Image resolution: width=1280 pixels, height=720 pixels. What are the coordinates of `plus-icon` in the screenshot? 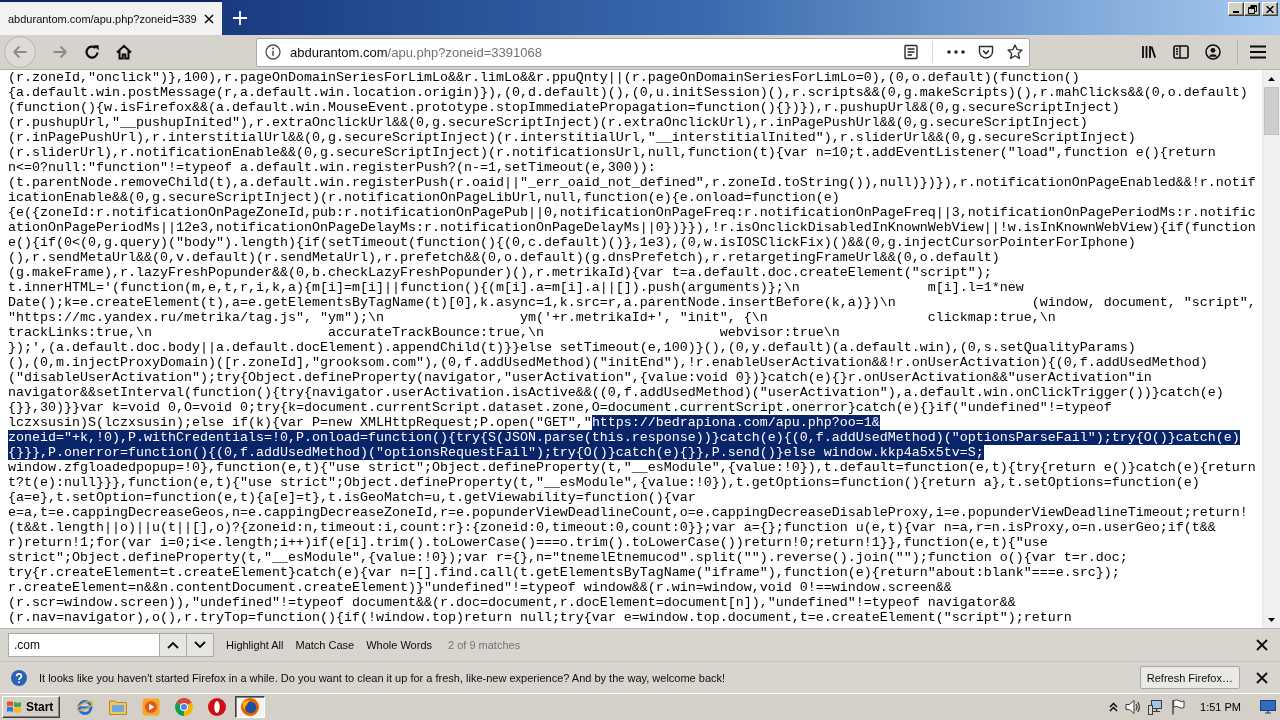 It's located at (240, 17).